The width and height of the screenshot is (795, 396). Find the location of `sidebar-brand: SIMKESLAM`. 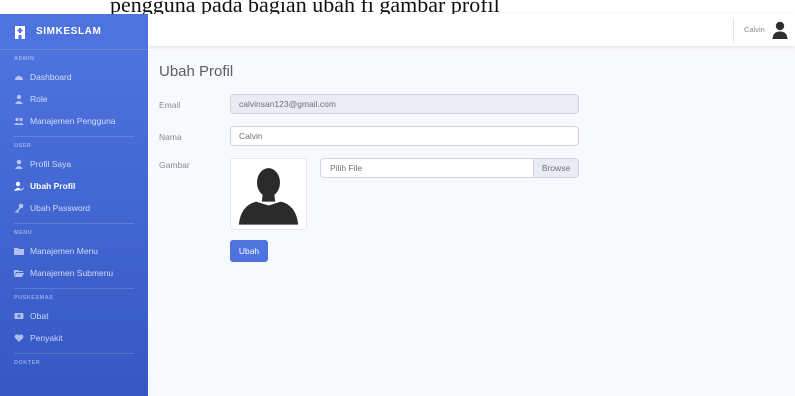

sidebar-brand: SIMKESLAM is located at coordinates (74, 32).